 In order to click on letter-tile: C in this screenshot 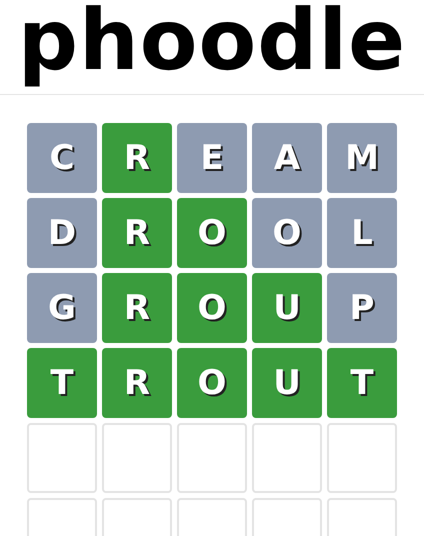, I will do `click(62, 158)`.